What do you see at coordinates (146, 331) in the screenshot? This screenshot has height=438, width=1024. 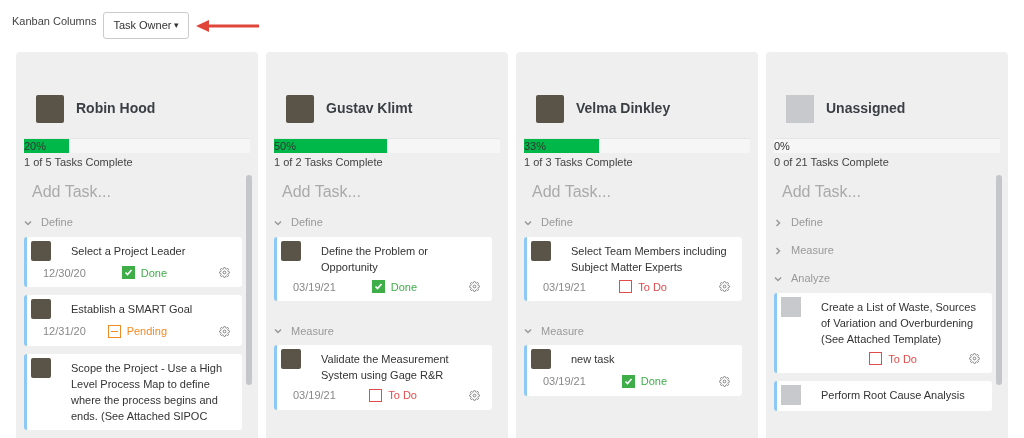 I see `status-label: Pending` at bounding box center [146, 331].